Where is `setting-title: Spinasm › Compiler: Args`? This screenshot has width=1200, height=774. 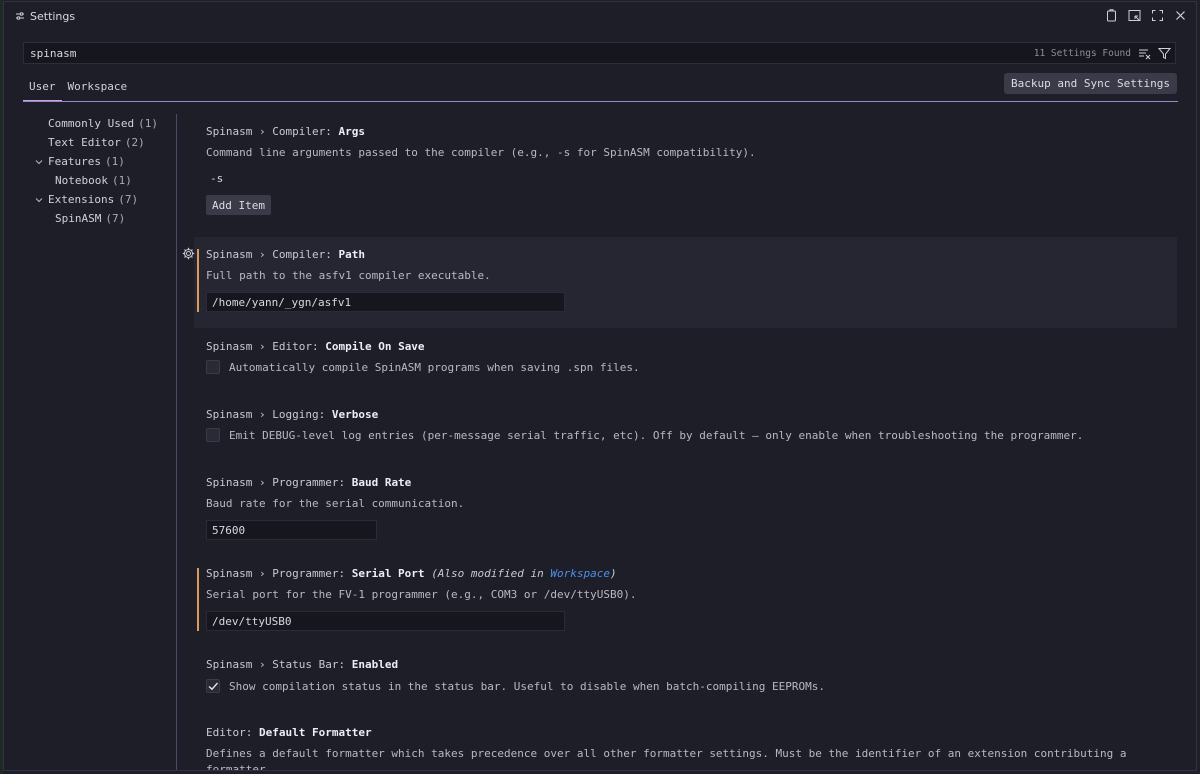
setting-title: Spinasm › Compiler: Args is located at coordinates (285, 131).